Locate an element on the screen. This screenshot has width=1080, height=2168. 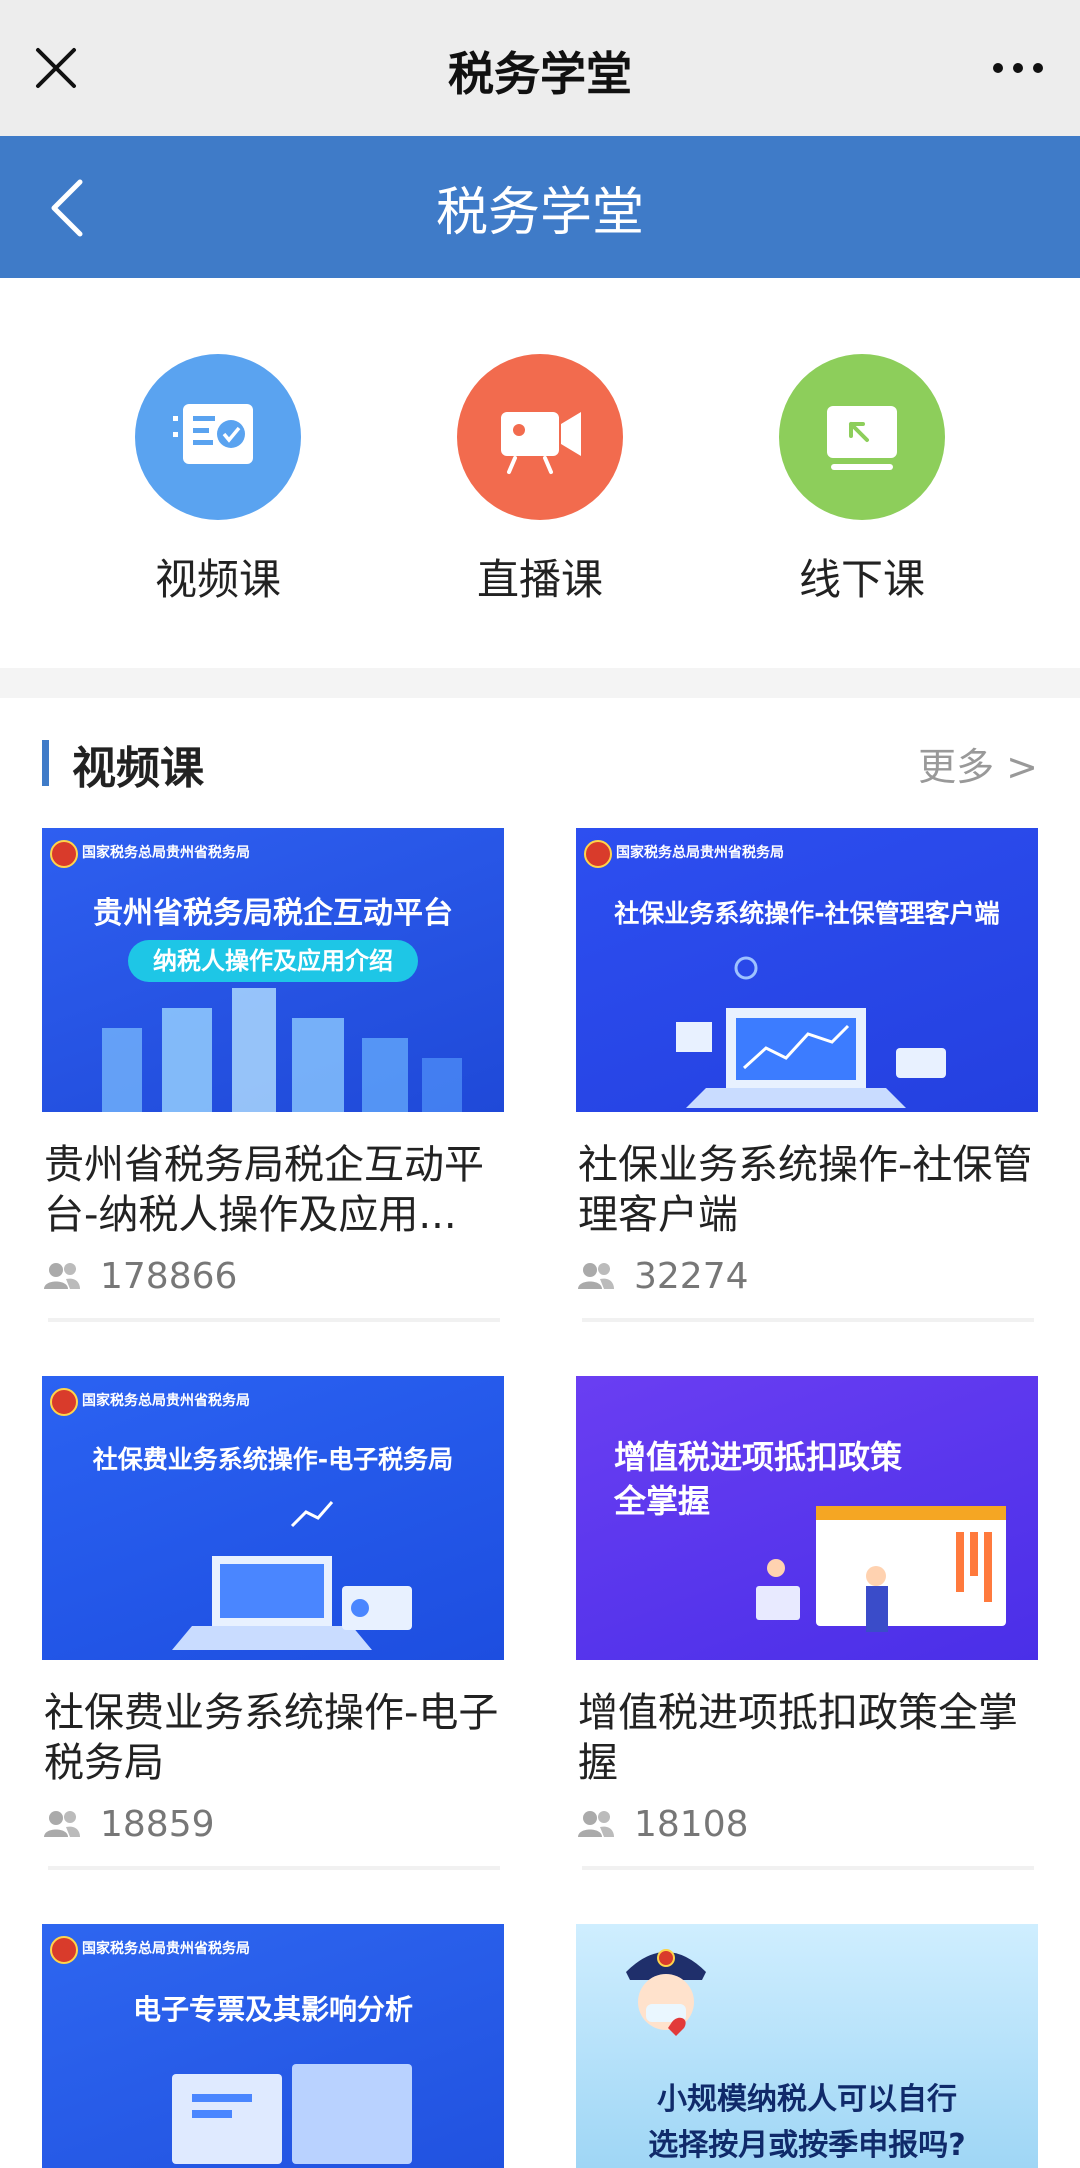
category-offline-course: 线下课 is located at coordinates (862, 484).